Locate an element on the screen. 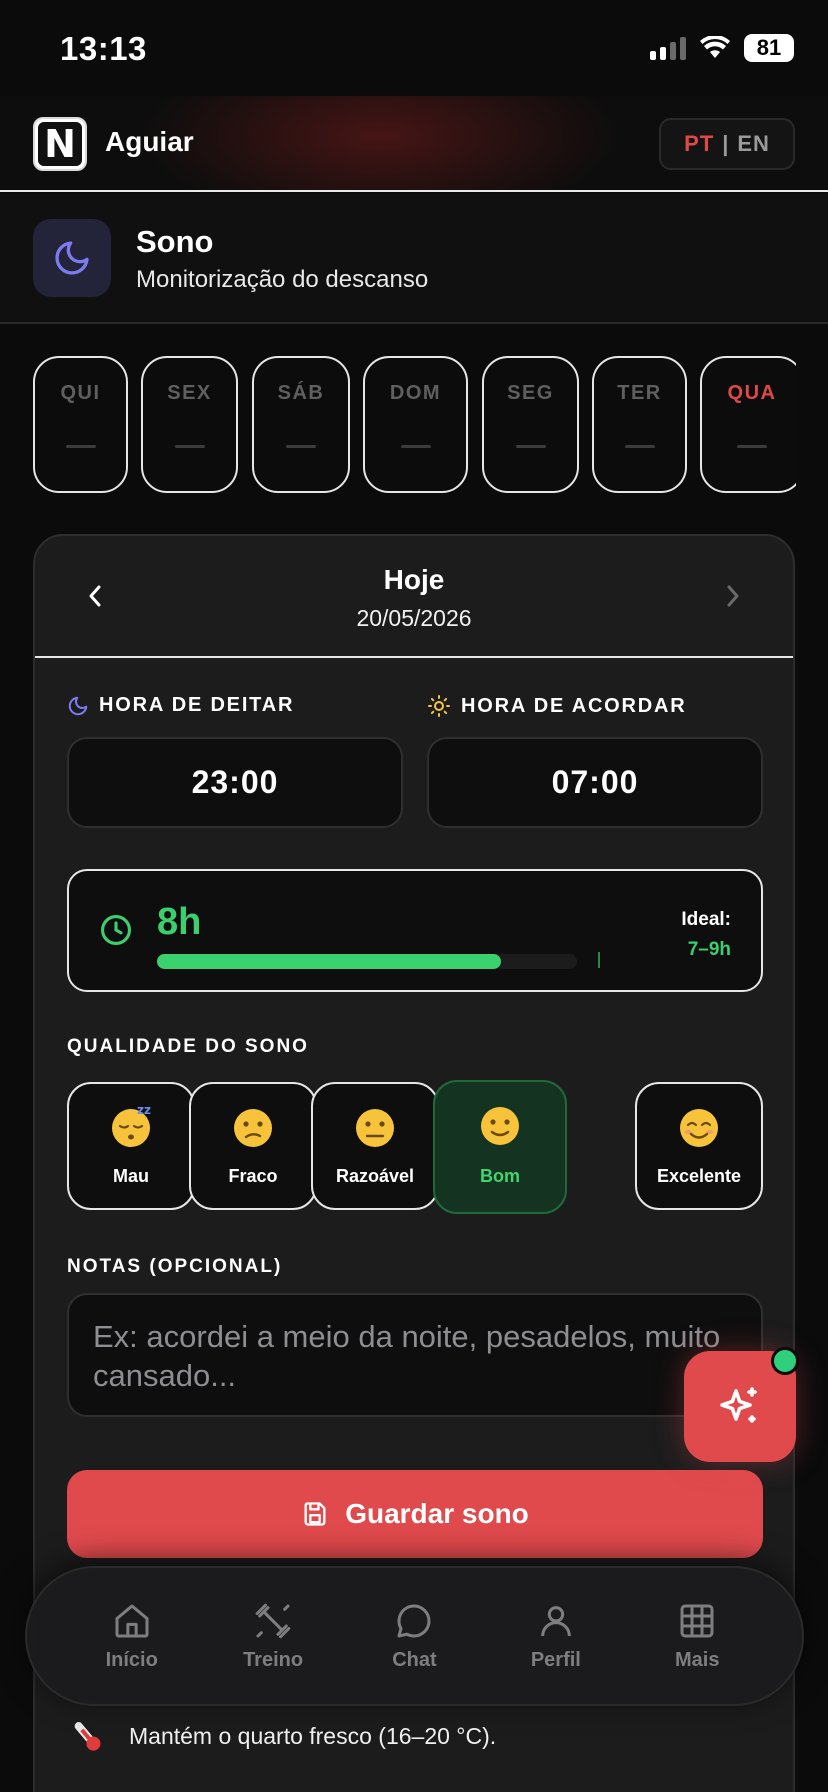 This screenshot has width=828, height=1792. language-switch: PT | EN is located at coordinates (727, 144).